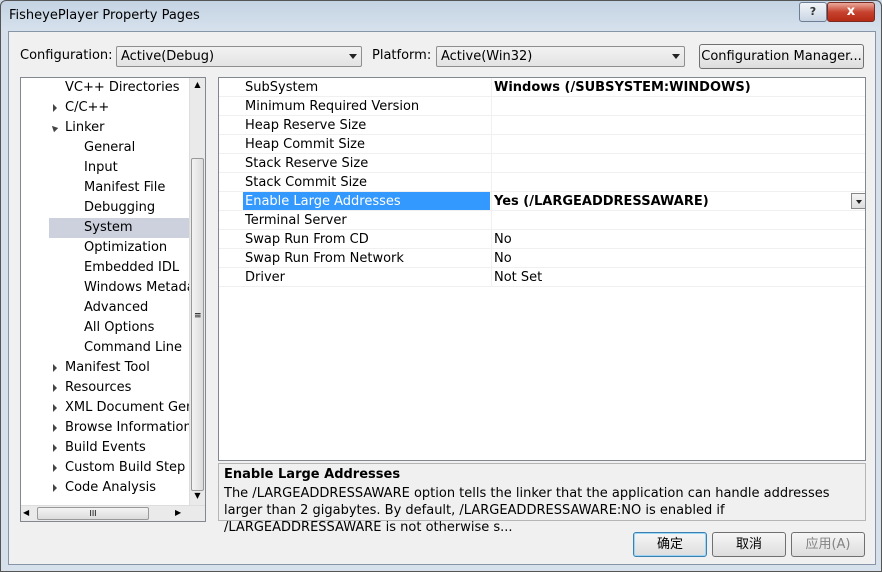 The height and width of the screenshot is (572, 882). What do you see at coordinates (110, 487) in the screenshot?
I see `tree-item-label: Code Analysis` at bounding box center [110, 487].